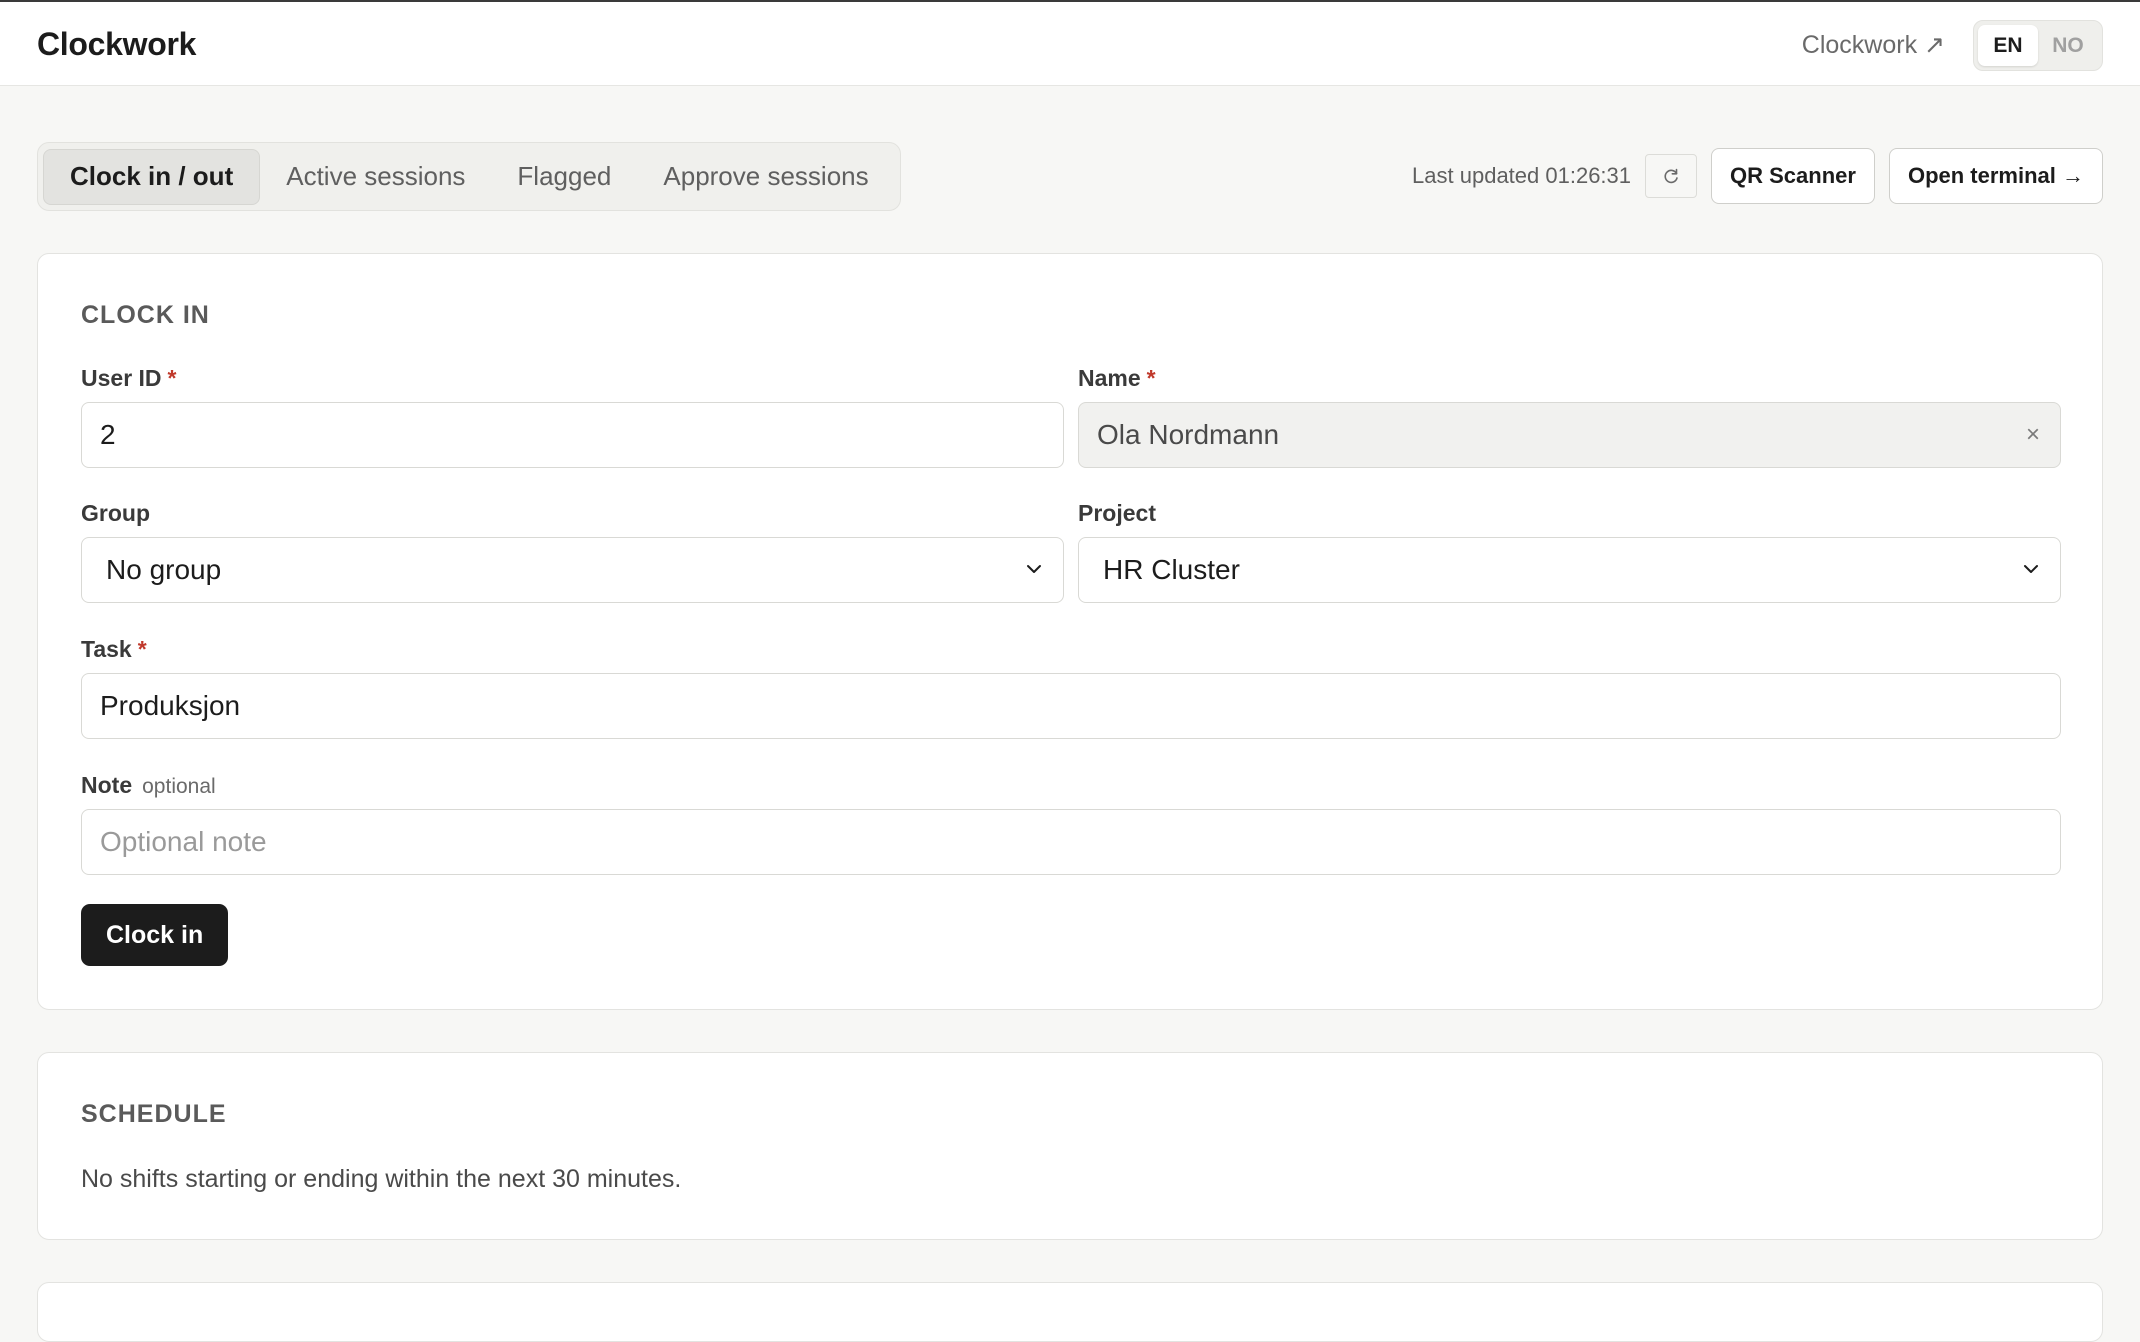 The height and width of the screenshot is (1342, 2140). I want to click on note-placeholder: Optional note, so click(183, 841).